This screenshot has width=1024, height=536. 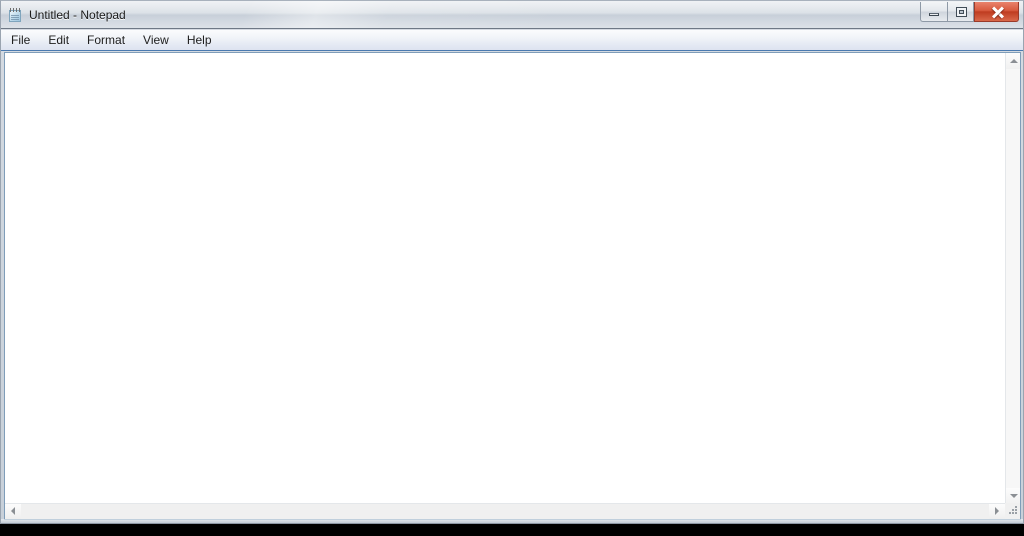 I want to click on notepad-icon-spiral, so click(x=15, y=9).